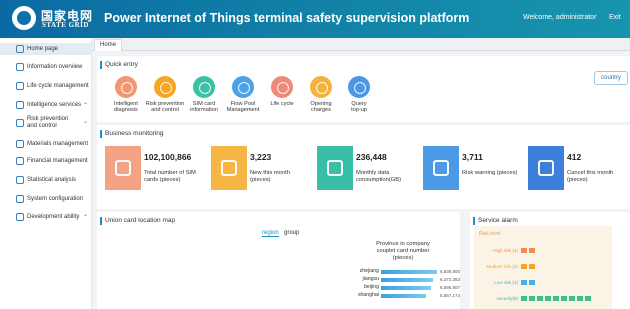  What do you see at coordinates (370, 279) in the screenshot?
I see `province-name: jiangsu` at bounding box center [370, 279].